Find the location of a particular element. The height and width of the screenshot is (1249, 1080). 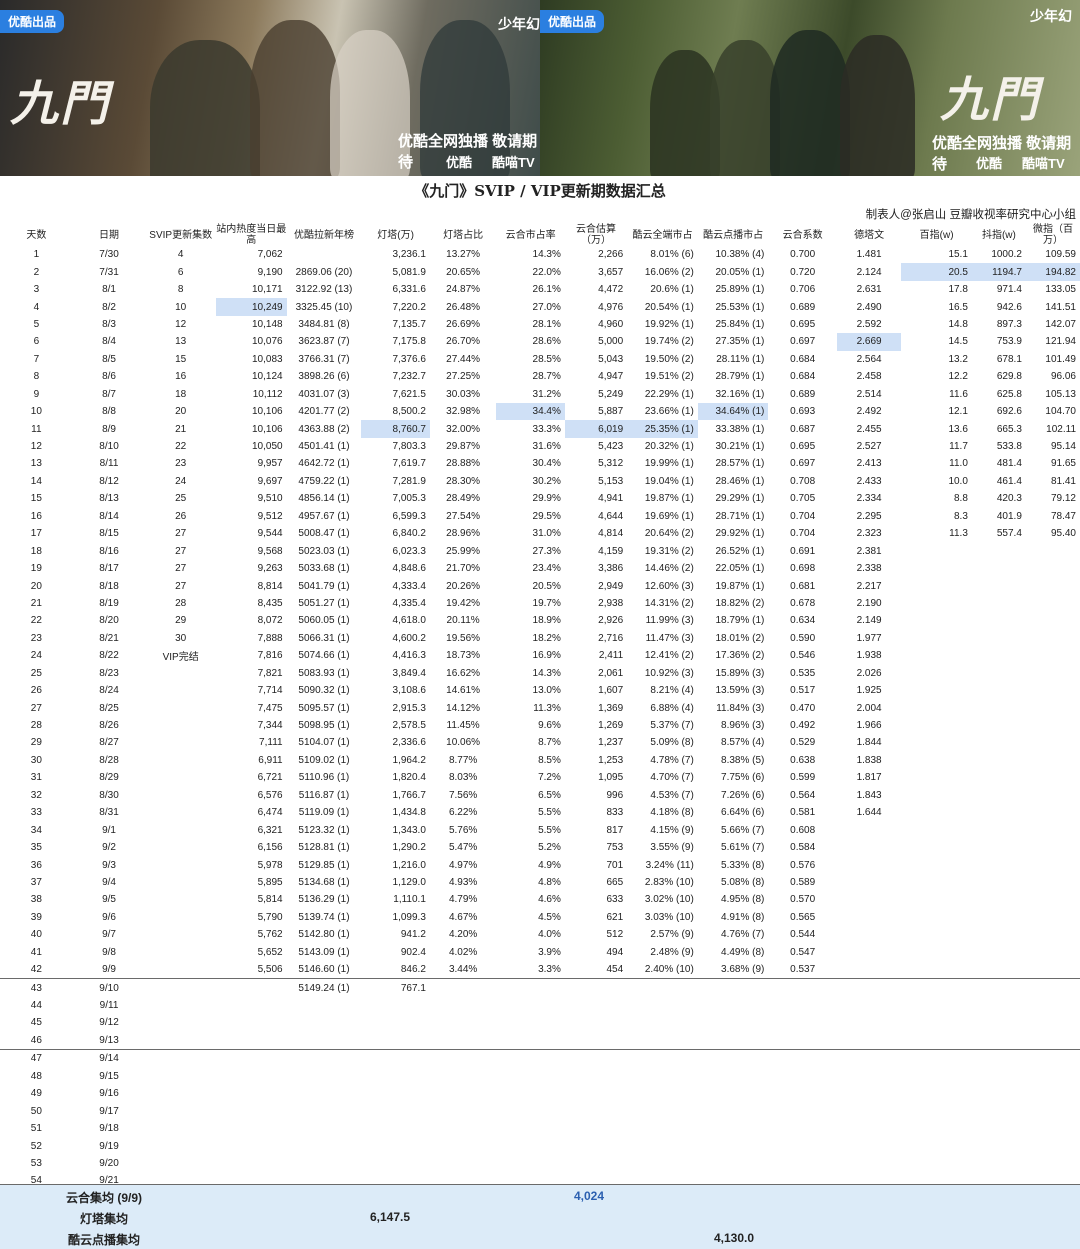

table-cell: 420.3 is located at coordinates (1009, 499).